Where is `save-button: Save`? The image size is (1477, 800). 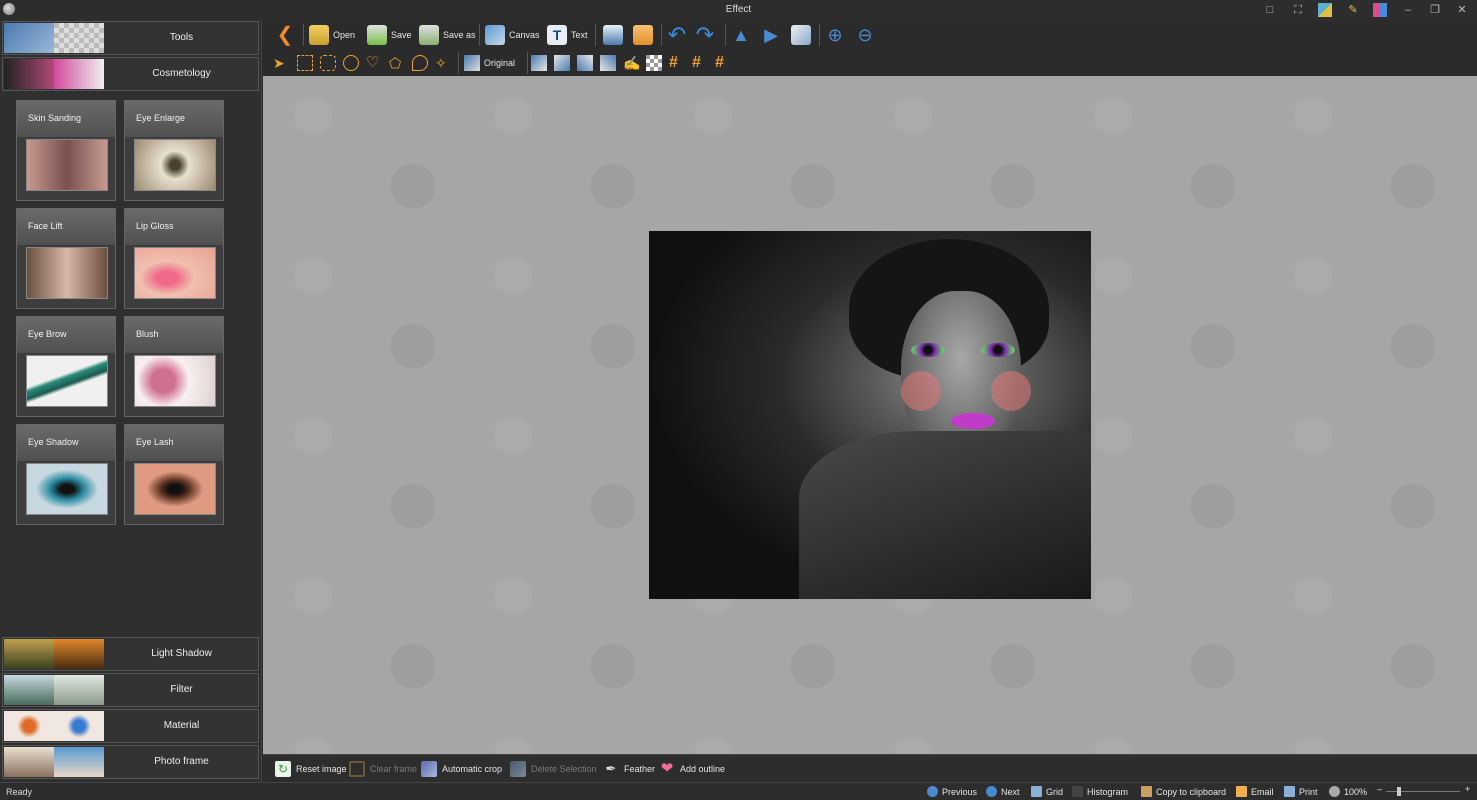 save-button: Save is located at coordinates (389, 35).